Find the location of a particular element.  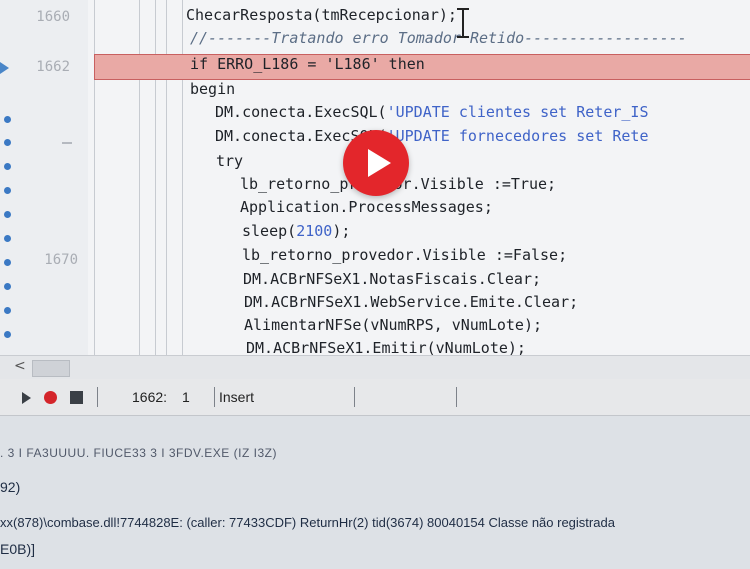

scroll-left-arrow-icon: < is located at coordinates (20, 366).